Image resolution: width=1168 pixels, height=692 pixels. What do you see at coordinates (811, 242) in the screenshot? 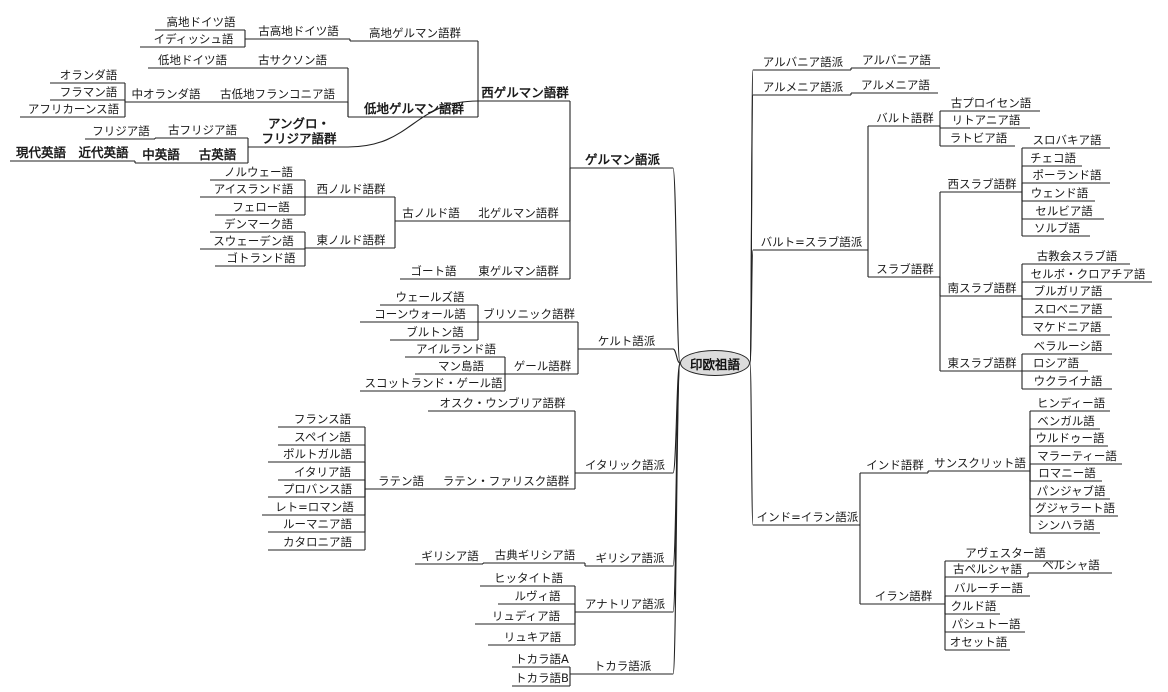
I see `node-label: バルト=スラブ語派` at bounding box center [811, 242].